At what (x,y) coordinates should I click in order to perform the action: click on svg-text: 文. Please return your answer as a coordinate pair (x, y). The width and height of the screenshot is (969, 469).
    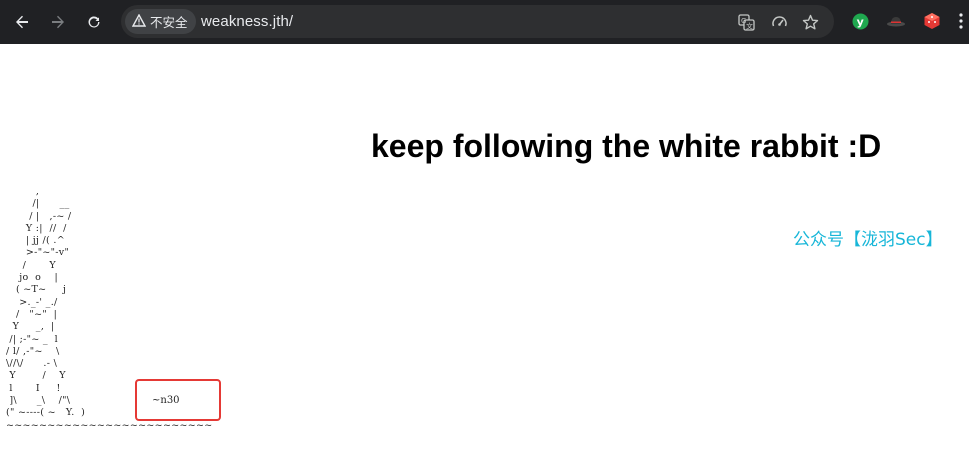
    Looking at the image, I should click on (749, 25).